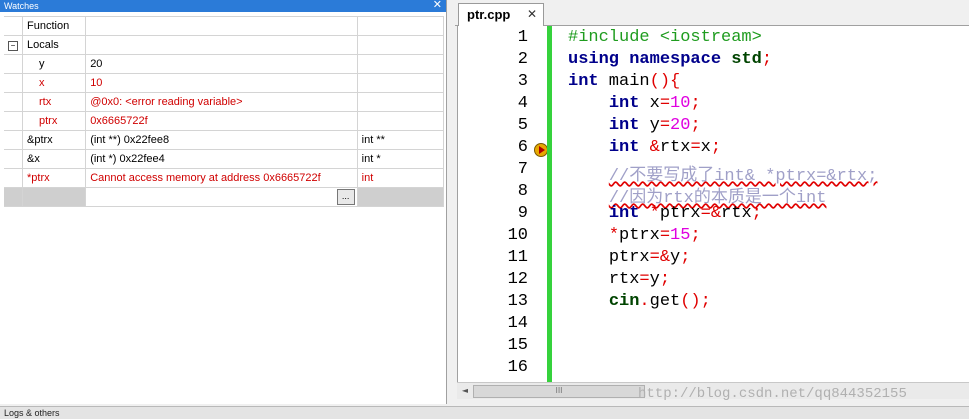  I want to click on code-line: int x=10;, so click(634, 103).